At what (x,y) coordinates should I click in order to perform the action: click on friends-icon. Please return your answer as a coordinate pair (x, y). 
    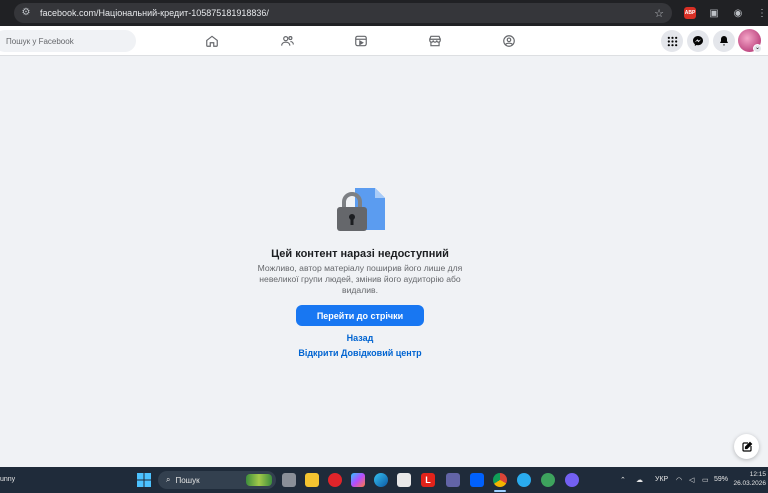
    Looking at the image, I should click on (287, 41).